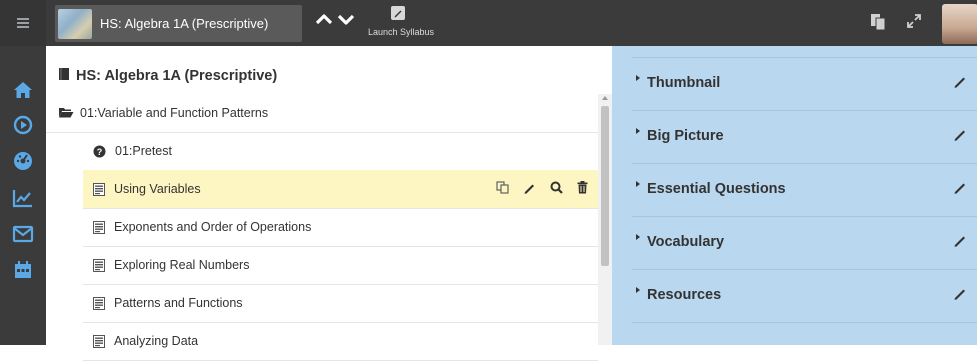 This screenshot has height=361, width=977. I want to click on search-icon, so click(556, 189).